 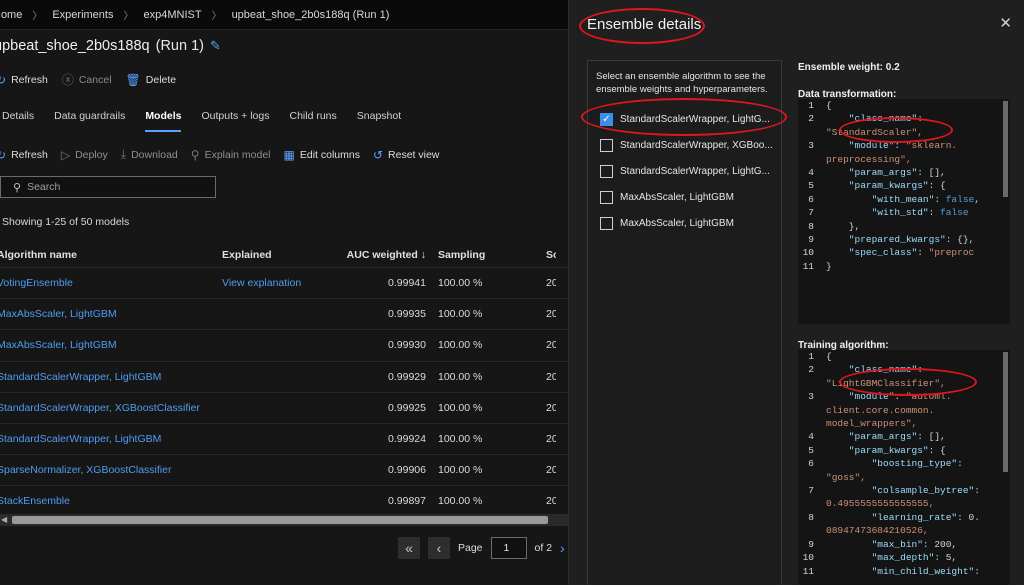 I want to click on search-box: ⚲, so click(x=108, y=187).